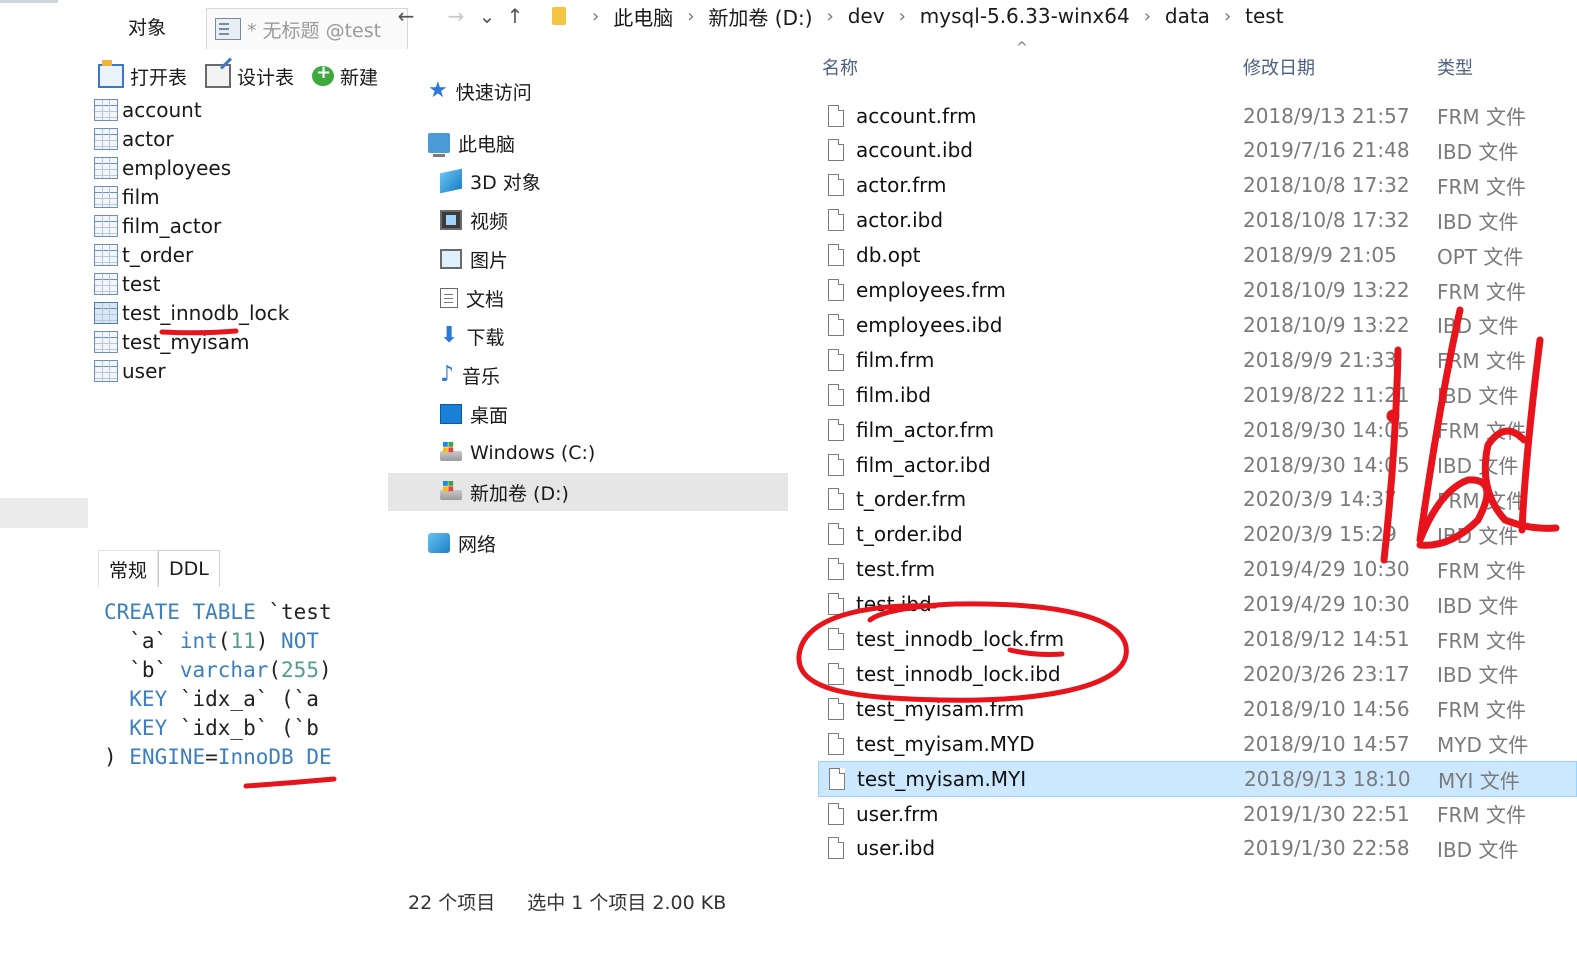 Image resolution: width=1577 pixels, height=958 pixels. I want to click on open-table-label: 打开表, so click(159, 77).